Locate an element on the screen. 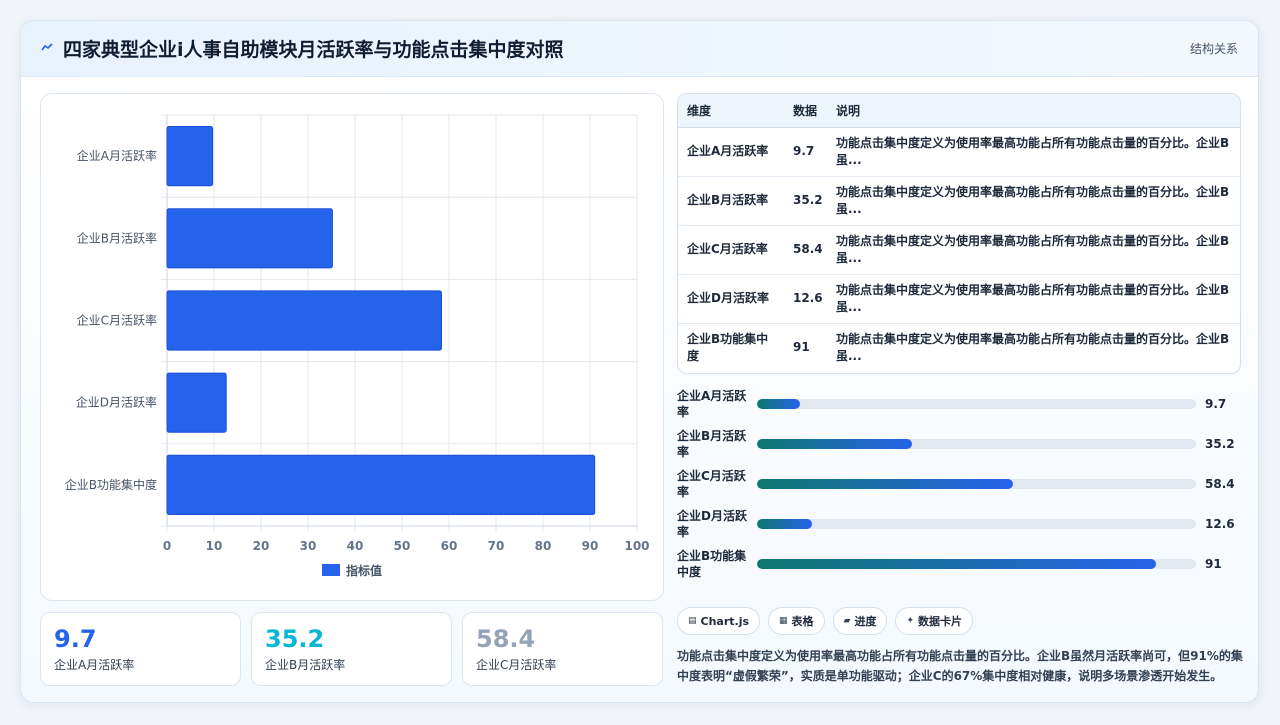 This screenshot has height=725, width=1280. y-category-label: 企业C月活跃率 is located at coordinates (117, 320).